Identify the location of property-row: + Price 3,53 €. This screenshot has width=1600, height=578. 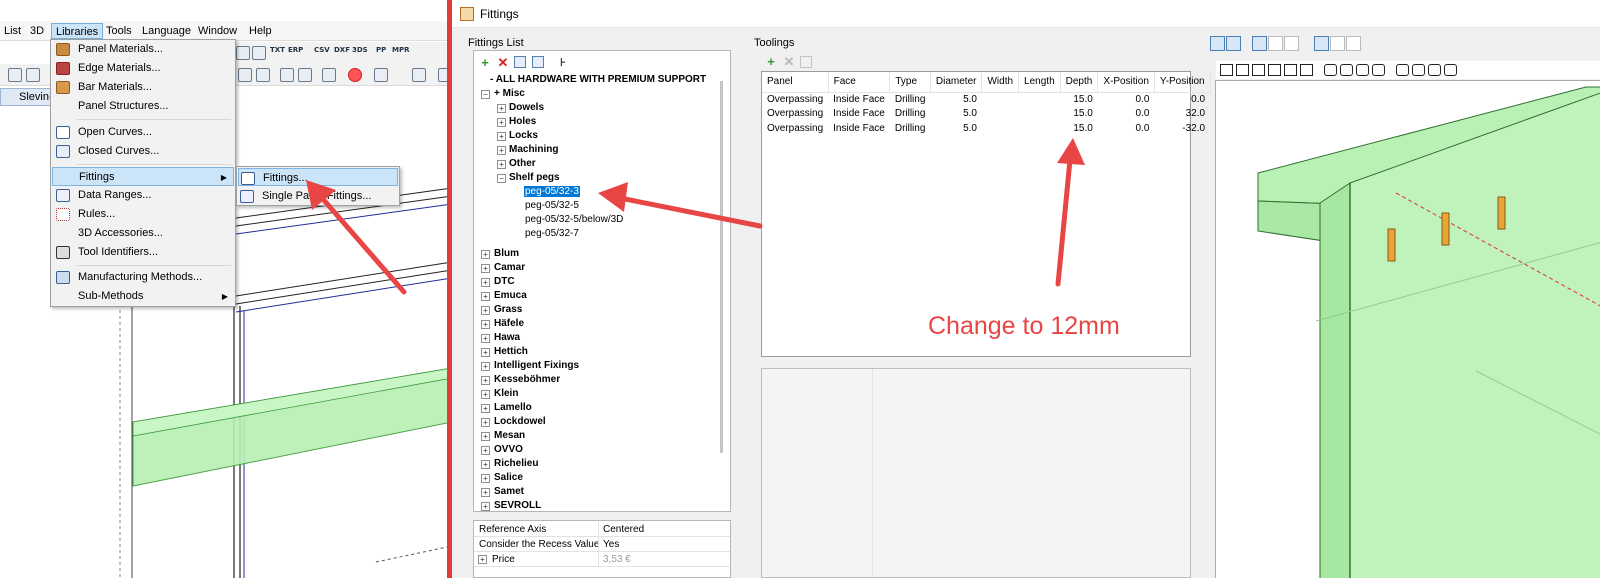
(602, 559).